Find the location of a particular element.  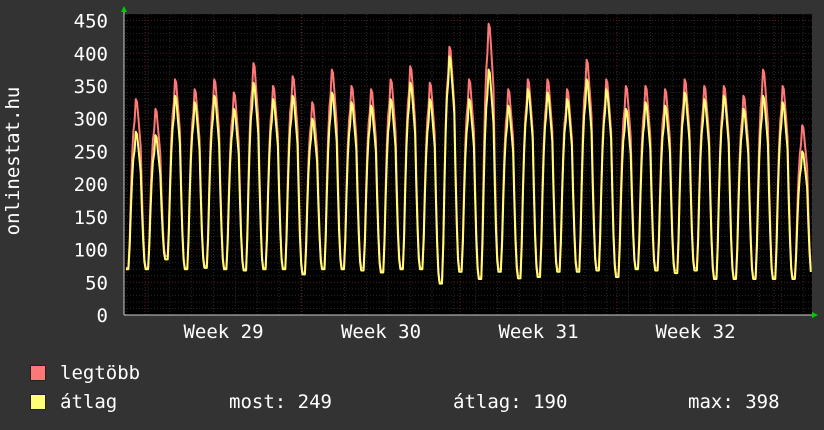

x-tick-label: Week 29 is located at coordinates (223, 332).